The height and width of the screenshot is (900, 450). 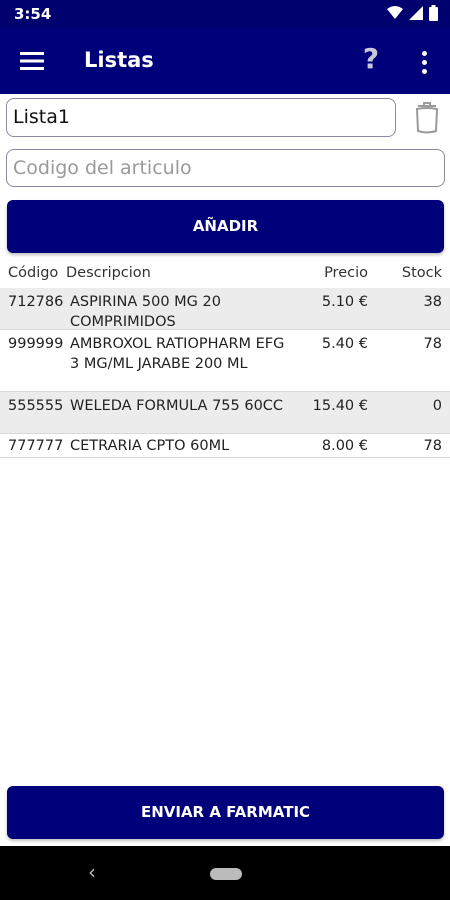 I want to click on status-bar: 3:54, so click(x=225, y=14).